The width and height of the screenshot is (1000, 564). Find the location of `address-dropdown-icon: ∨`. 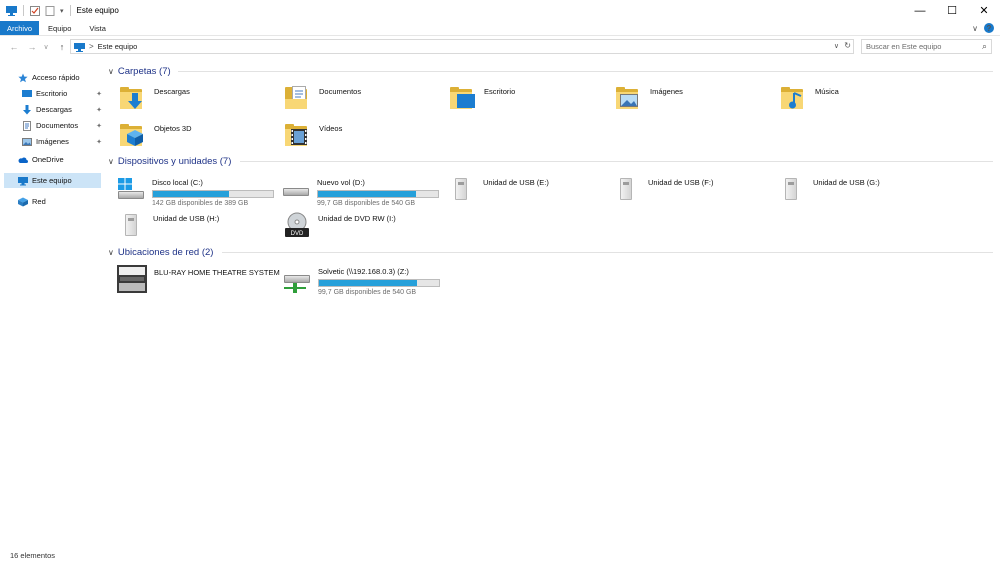

address-dropdown-icon: ∨ is located at coordinates (836, 46).